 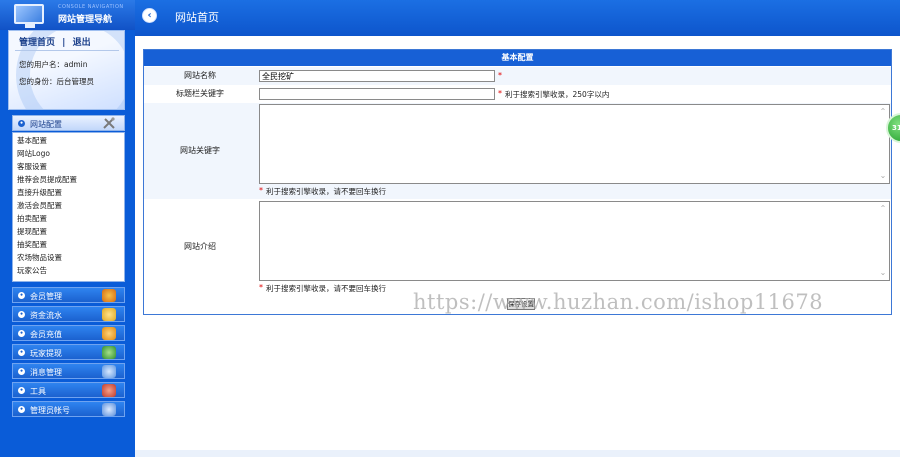 What do you see at coordinates (32, 231) in the screenshot?
I see `submenu-item-withdraw-config: 提现配置` at bounding box center [32, 231].